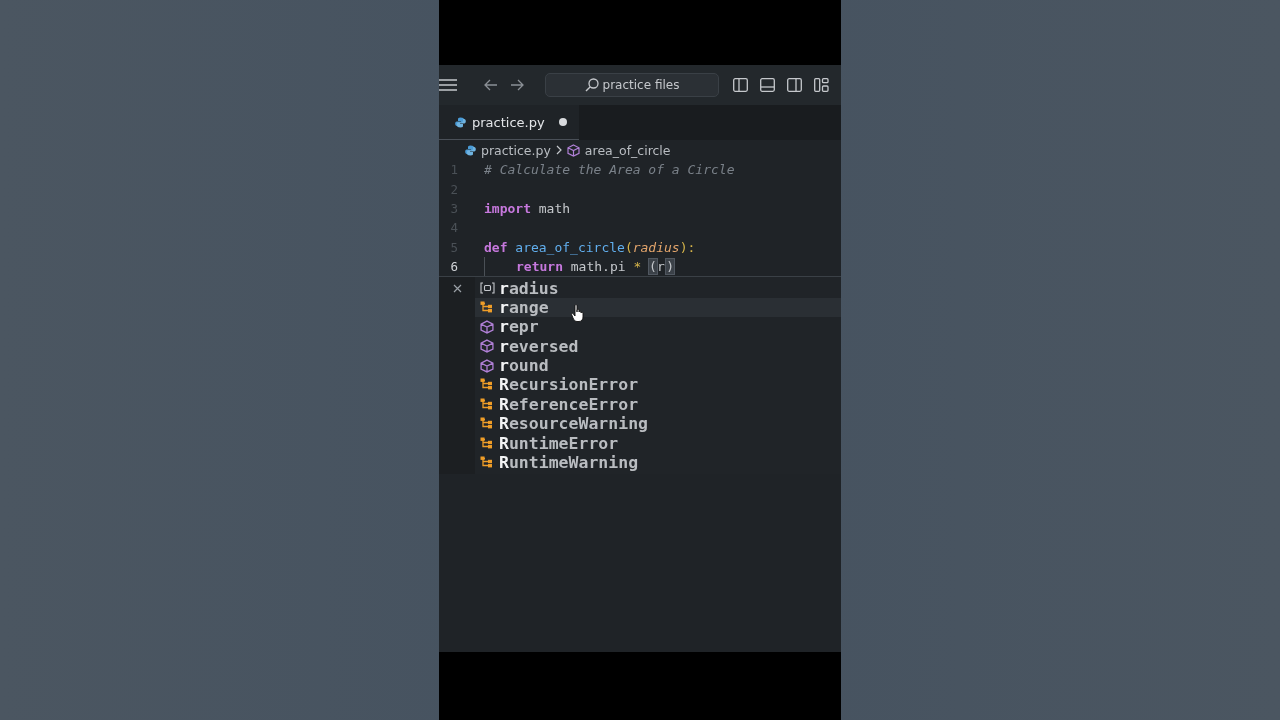 The height and width of the screenshot is (720, 1280). Describe the element at coordinates (821, 85) in the screenshot. I see `layout-icon` at that location.